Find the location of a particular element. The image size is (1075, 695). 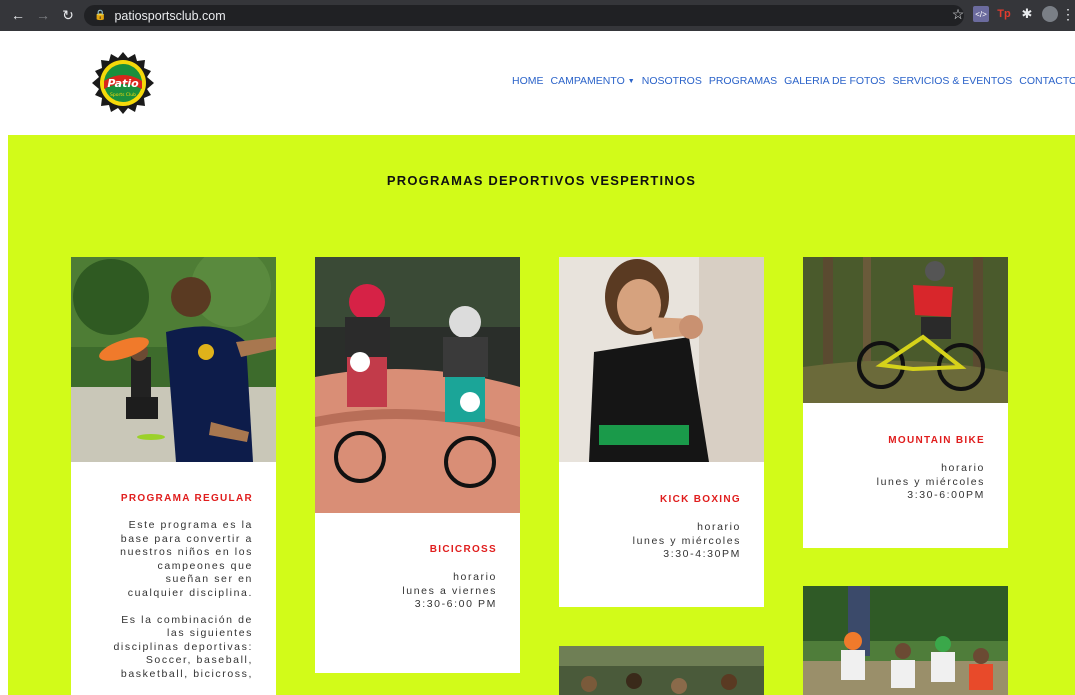

logo: Patio Sports Club is located at coordinates (123, 83).